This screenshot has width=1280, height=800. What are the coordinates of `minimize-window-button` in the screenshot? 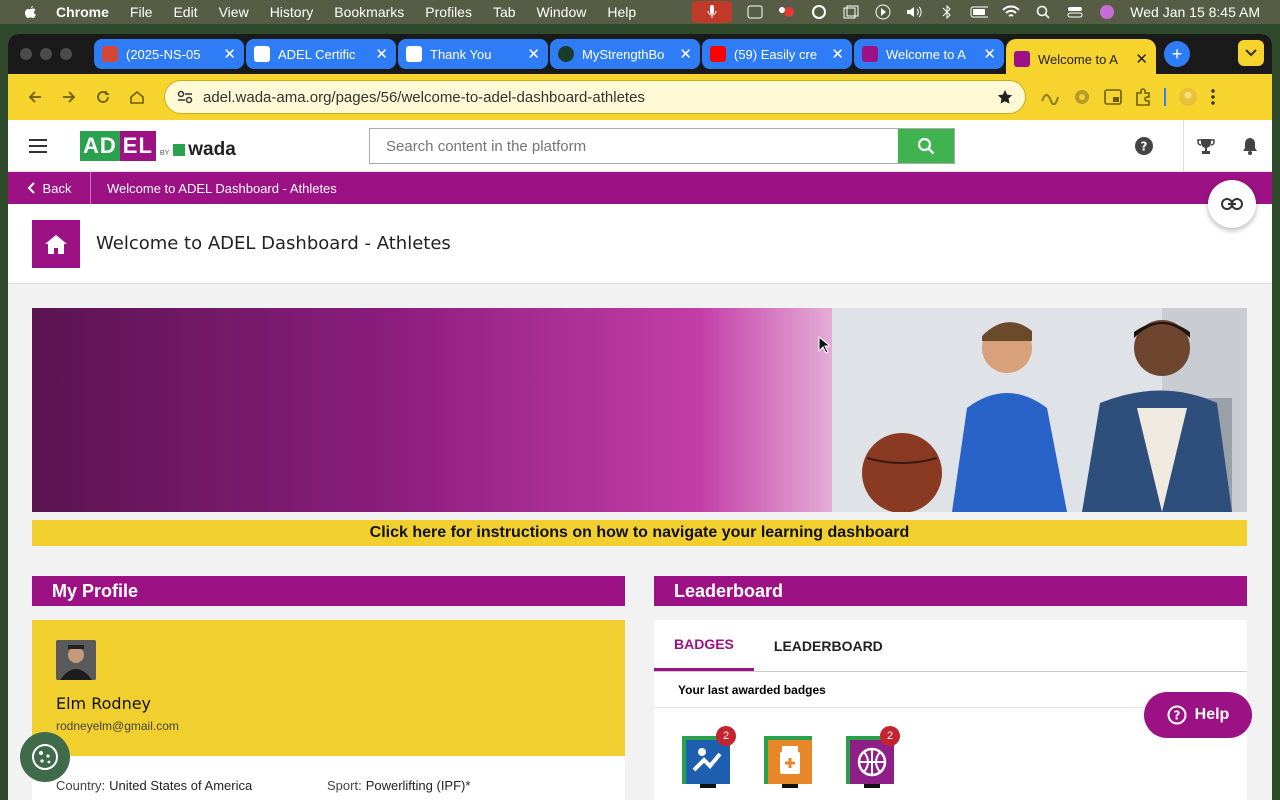 It's located at (46, 54).